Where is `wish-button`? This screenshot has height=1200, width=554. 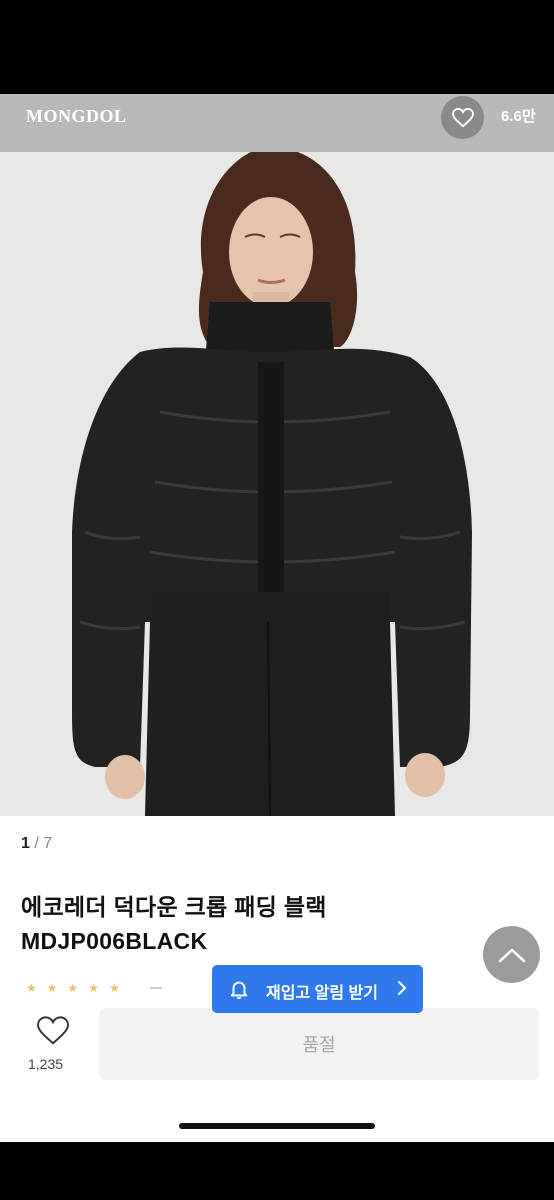 wish-button is located at coordinates (53, 1033).